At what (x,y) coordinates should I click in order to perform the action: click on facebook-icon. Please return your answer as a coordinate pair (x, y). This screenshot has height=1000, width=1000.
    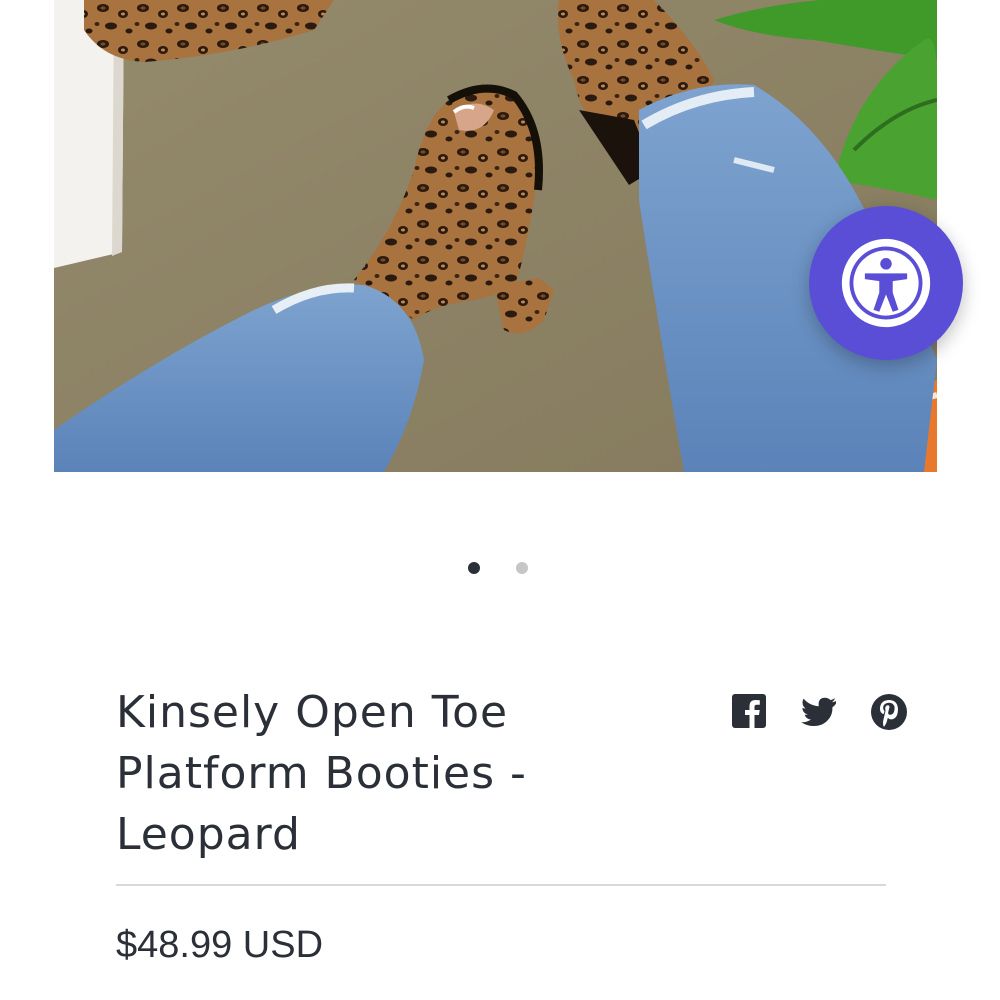
    Looking at the image, I should click on (750, 712).